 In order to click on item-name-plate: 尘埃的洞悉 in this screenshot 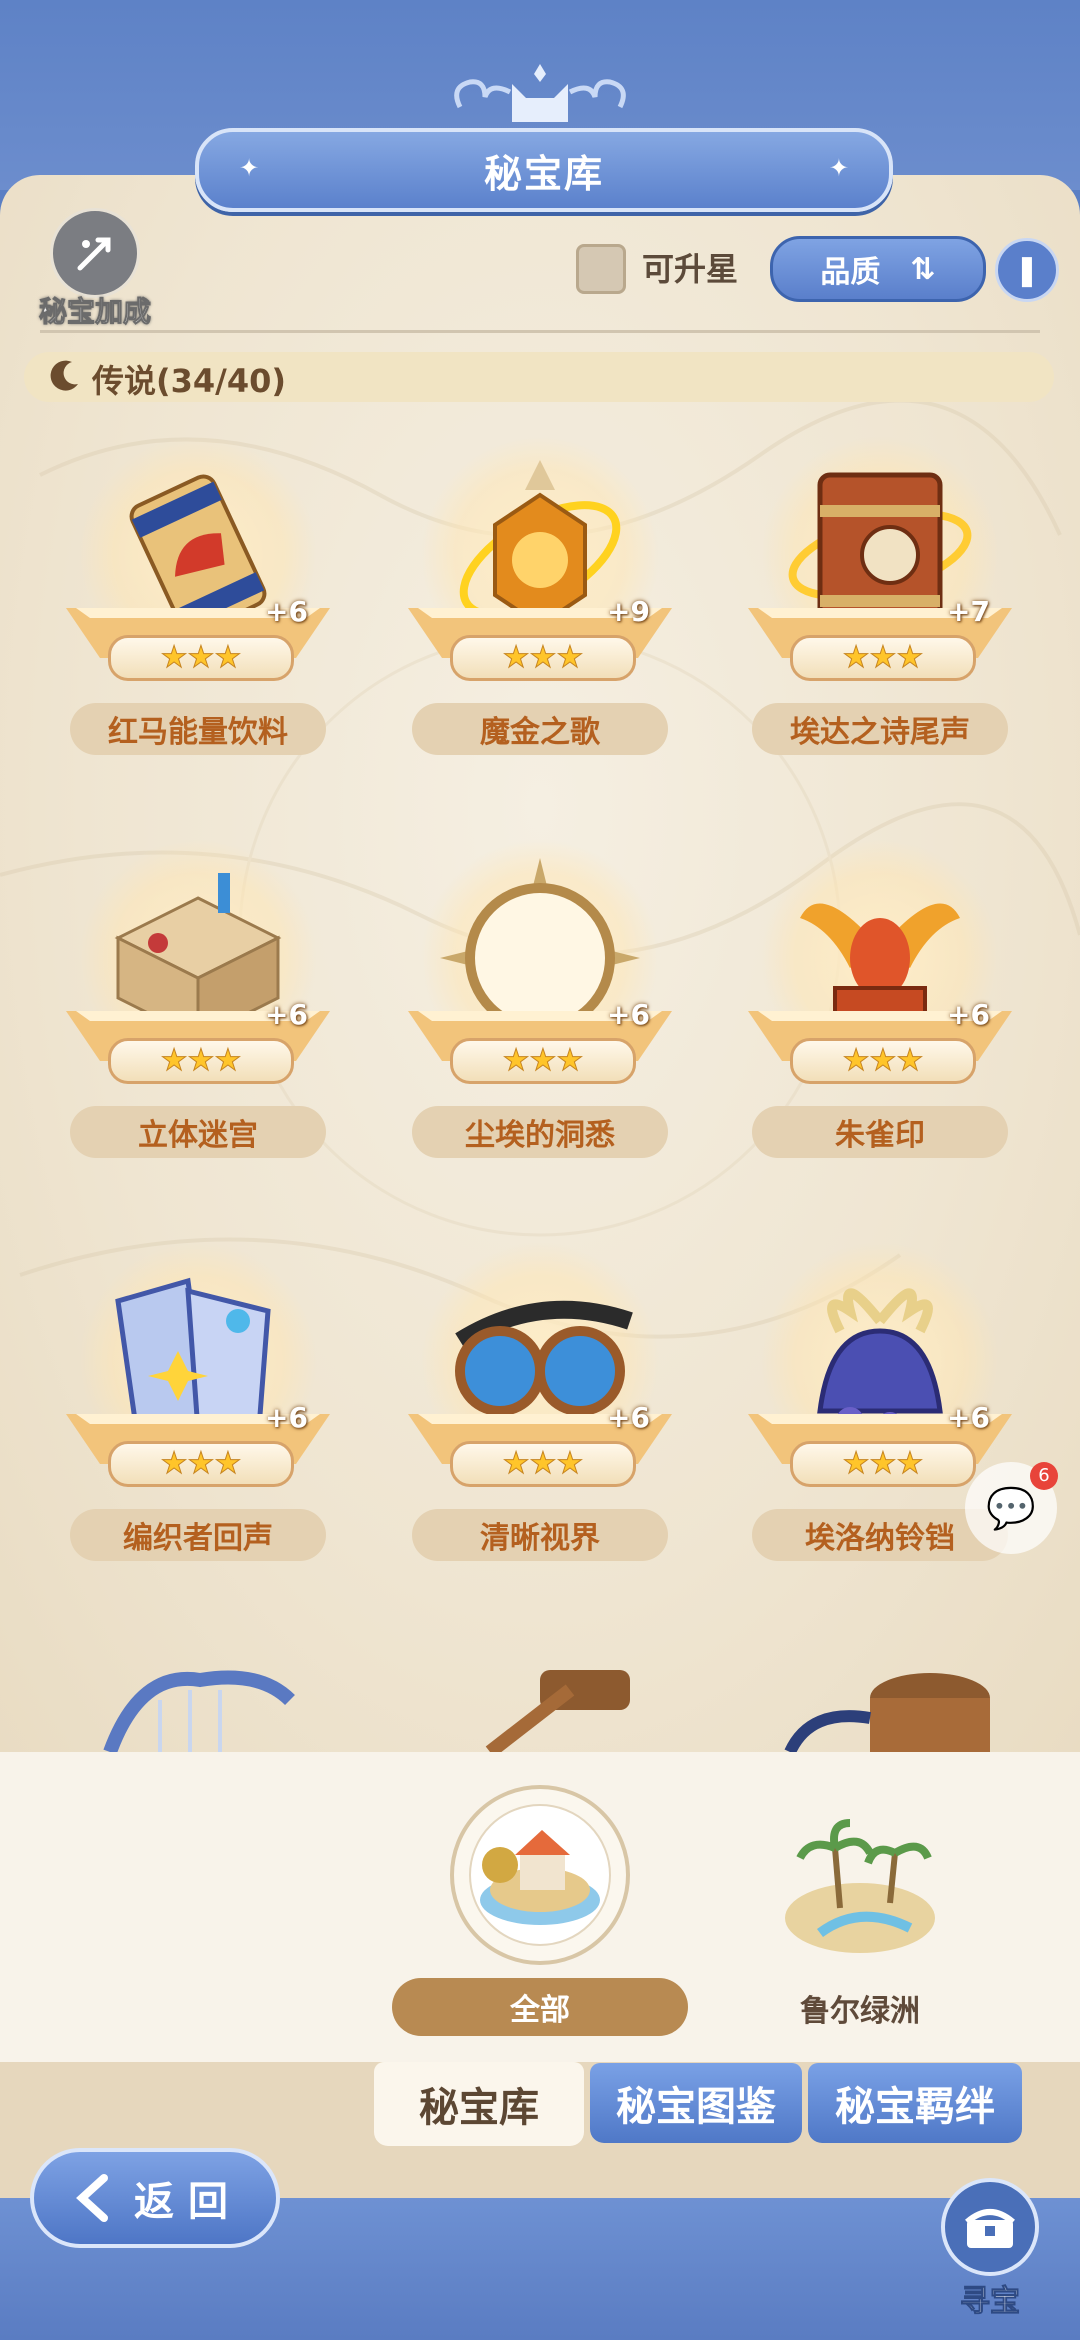, I will do `click(540, 1132)`.